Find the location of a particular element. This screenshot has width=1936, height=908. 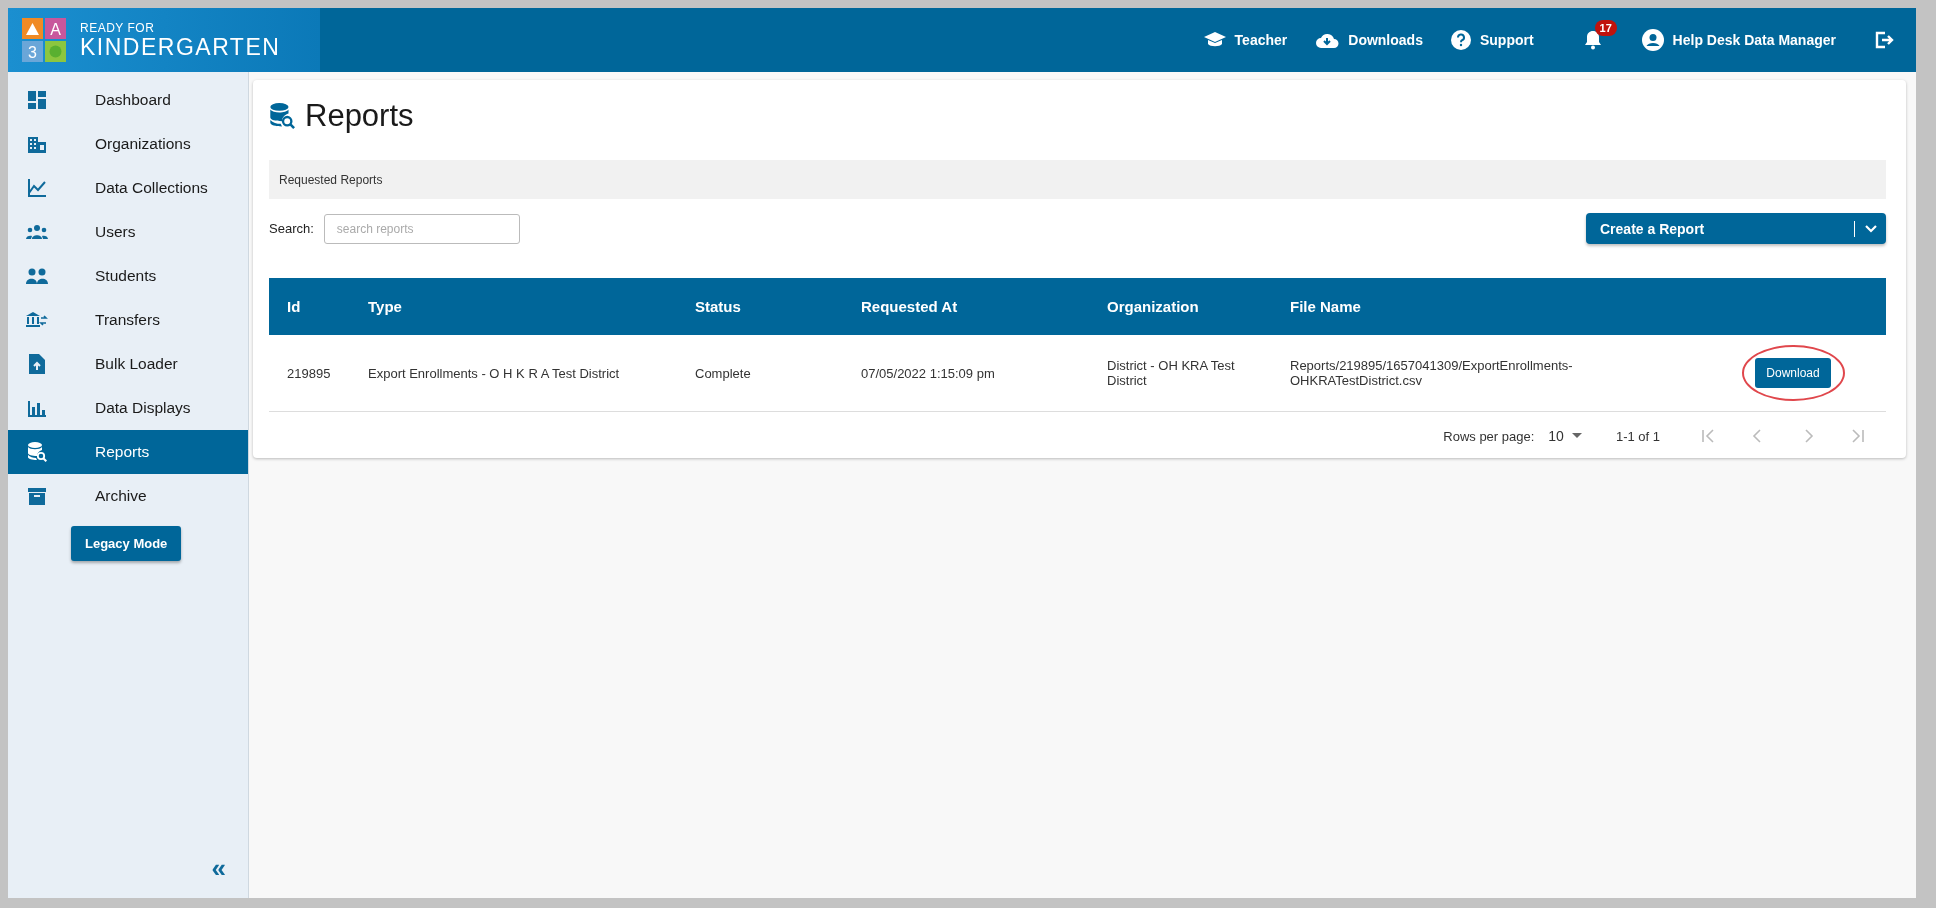

archive-box-icon is located at coordinates (37, 496).